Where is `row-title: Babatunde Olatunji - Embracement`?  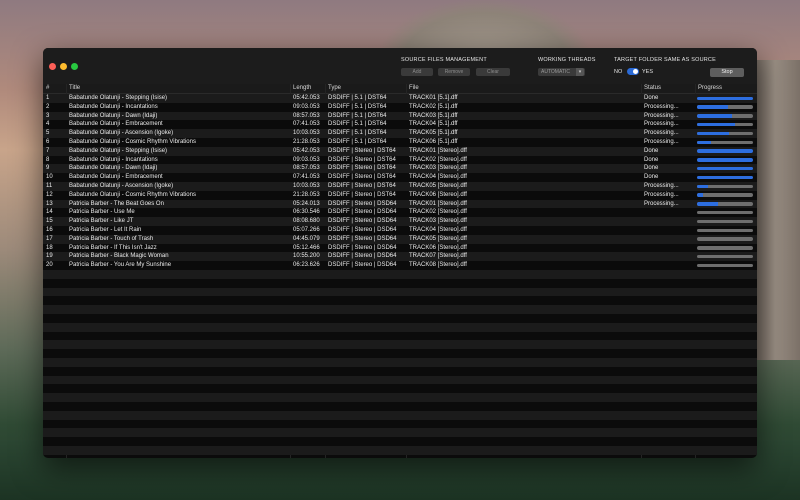 row-title: Babatunde Olatunji - Embracement is located at coordinates (116, 177).